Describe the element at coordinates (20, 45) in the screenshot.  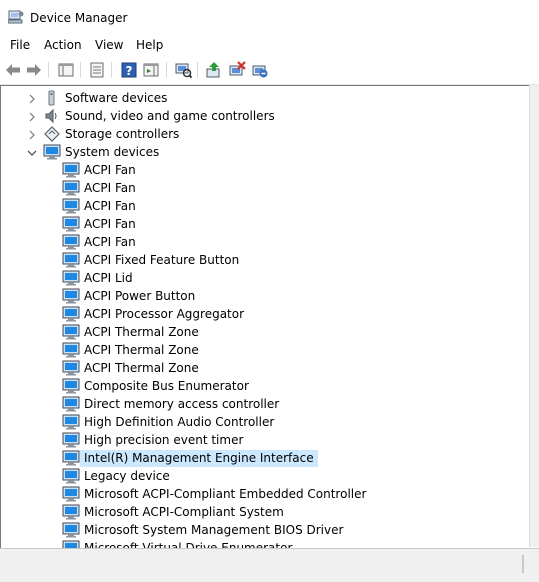
I see `menu-file: File` at that location.